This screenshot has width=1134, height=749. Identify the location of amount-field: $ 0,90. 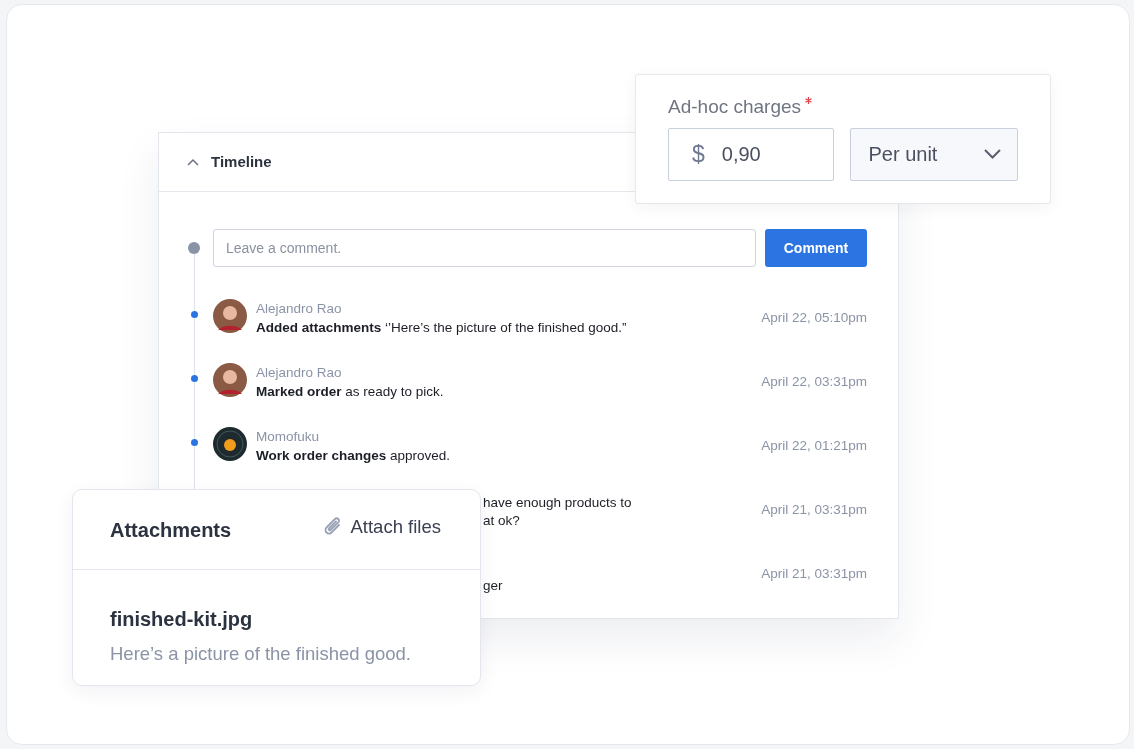
(751, 154).